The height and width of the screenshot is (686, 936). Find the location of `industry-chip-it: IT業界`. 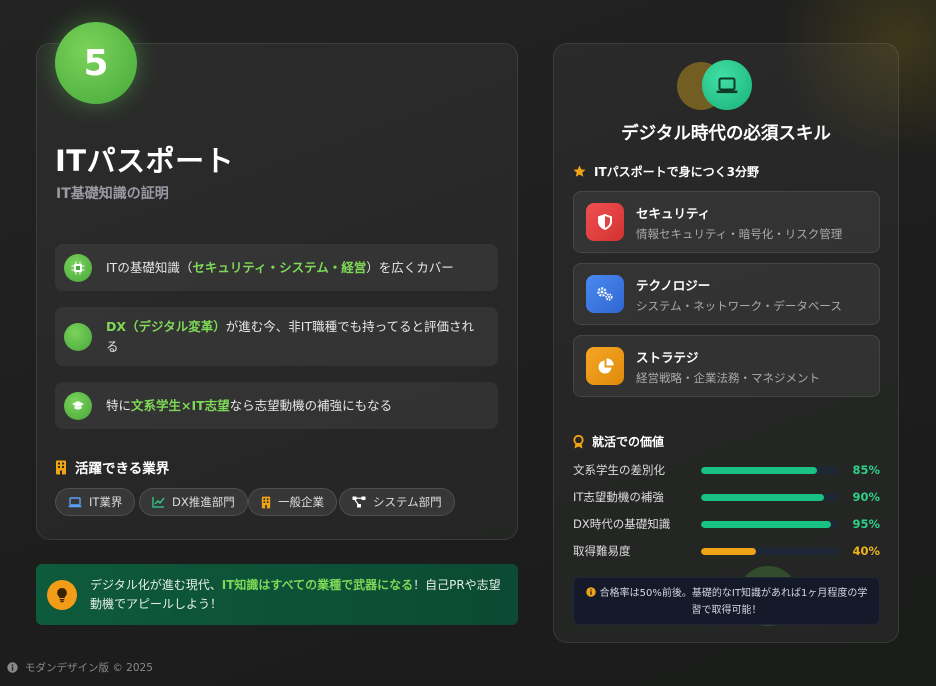

industry-chip-it: IT業界 is located at coordinates (95, 502).